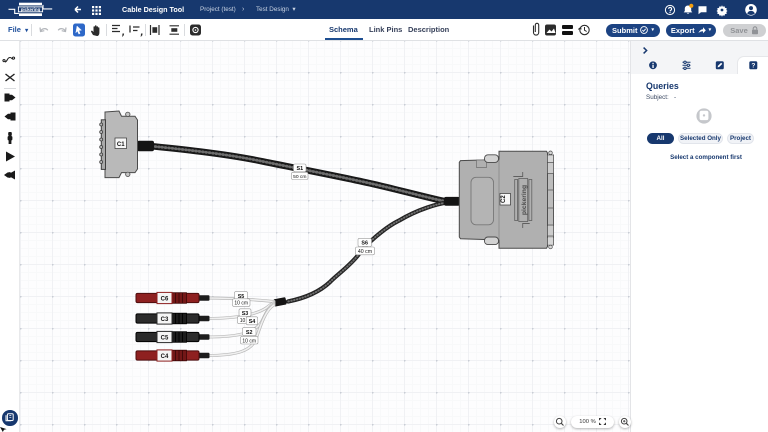 The width and height of the screenshot is (768, 432). I want to click on svg-text: 40 cm, so click(365, 252).